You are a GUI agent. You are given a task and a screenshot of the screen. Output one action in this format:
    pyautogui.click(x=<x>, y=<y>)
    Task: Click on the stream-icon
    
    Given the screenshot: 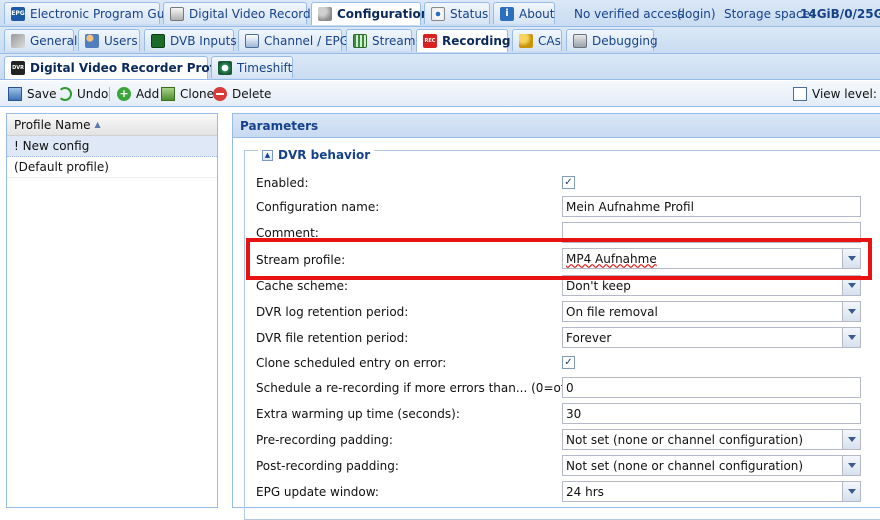 What is the action you would take?
    pyautogui.click(x=360, y=40)
    